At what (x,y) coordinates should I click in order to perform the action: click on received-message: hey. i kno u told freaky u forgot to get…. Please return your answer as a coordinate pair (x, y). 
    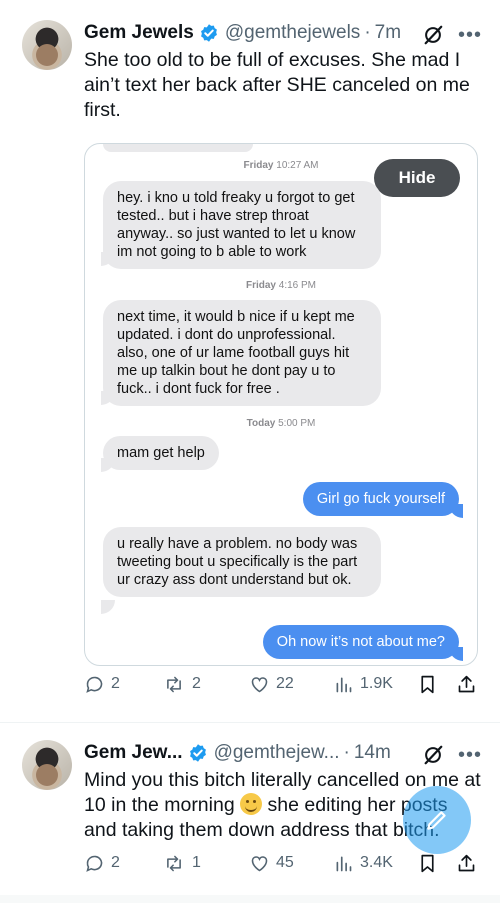
    Looking at the image, I should click on (242, 225).